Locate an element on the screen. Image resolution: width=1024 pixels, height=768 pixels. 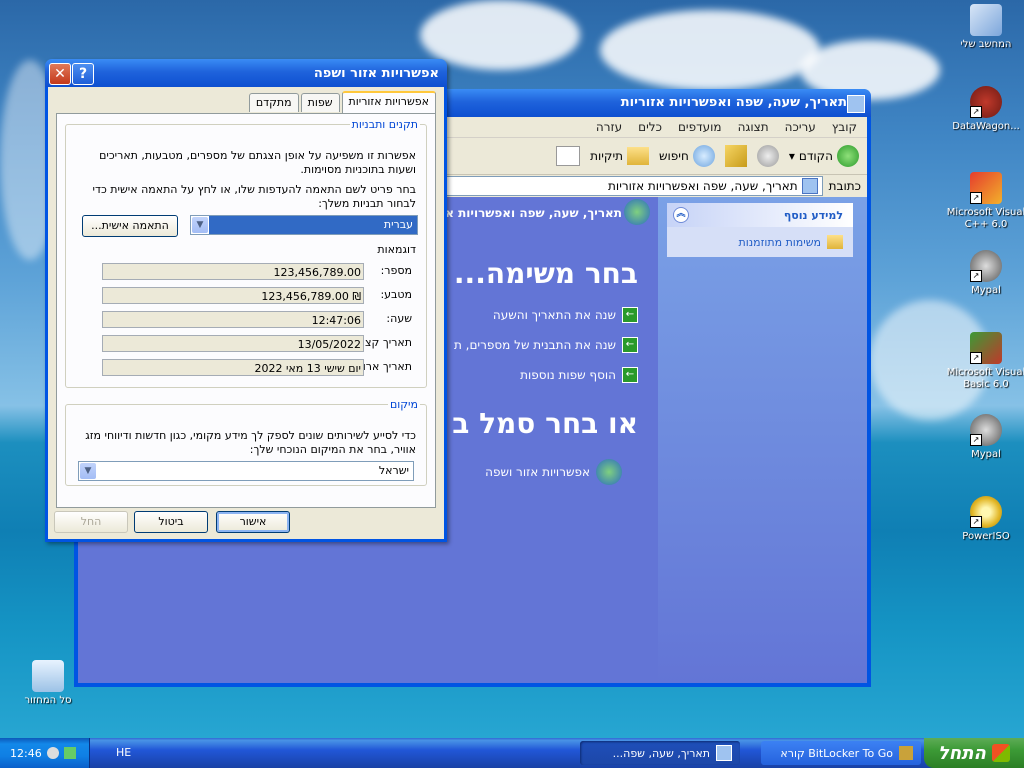
samples-heading: דוגמאות is located at coordinates (396, 249).